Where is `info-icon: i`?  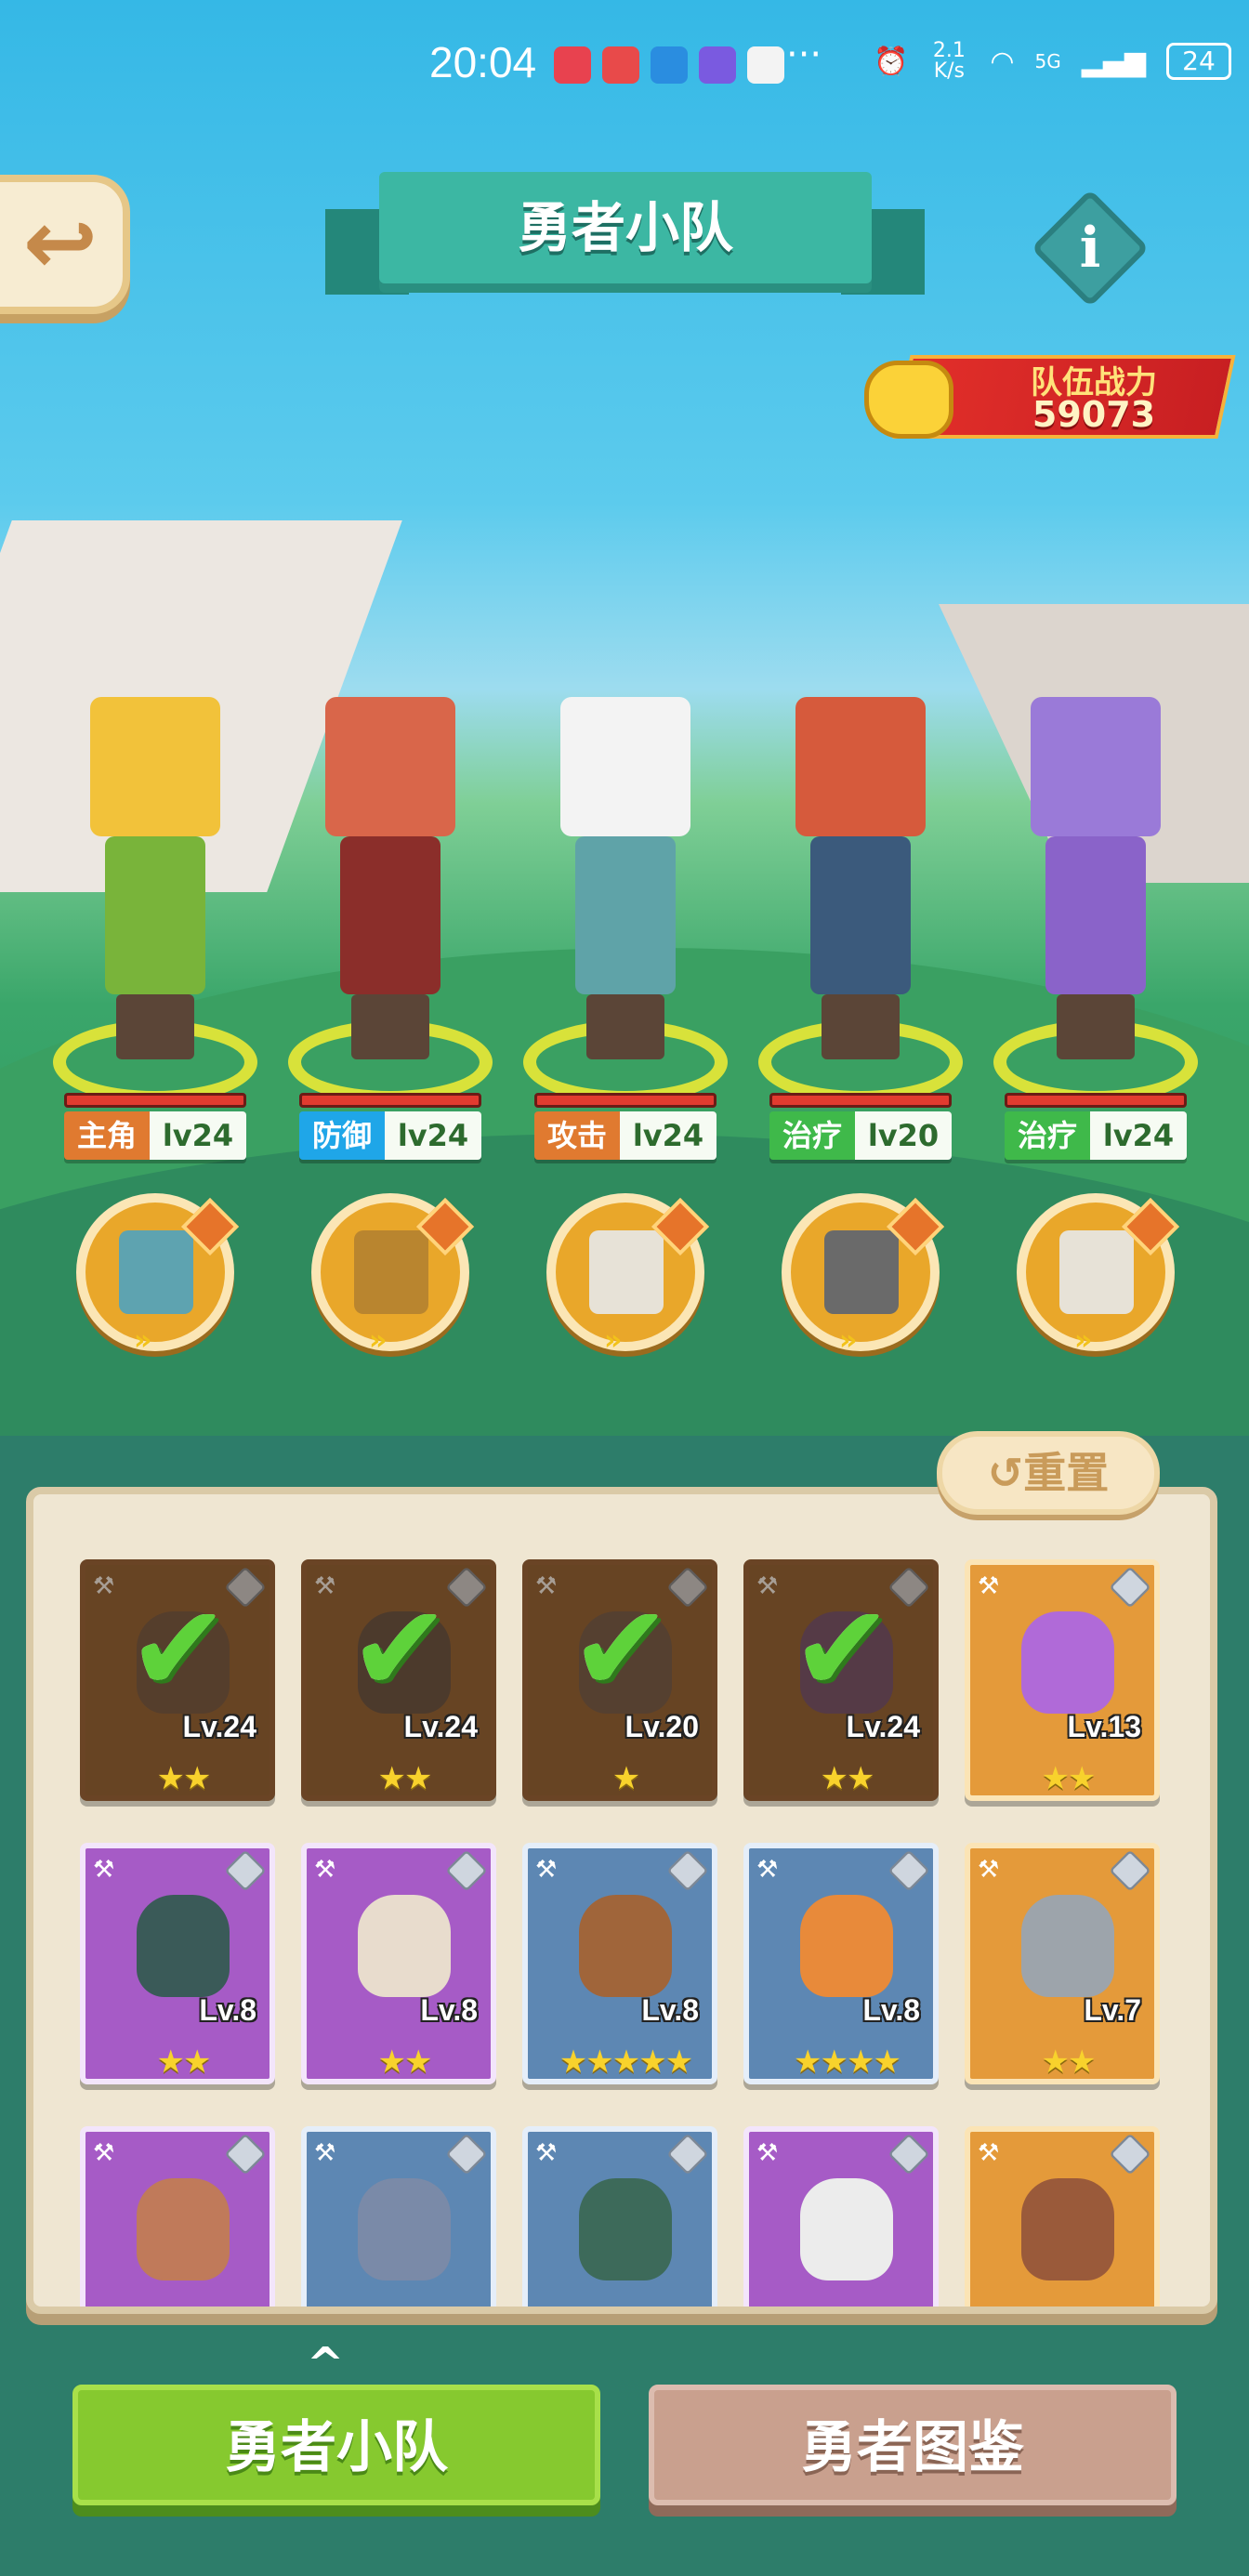
info-icon: i is located at coordinates (1090, 248).